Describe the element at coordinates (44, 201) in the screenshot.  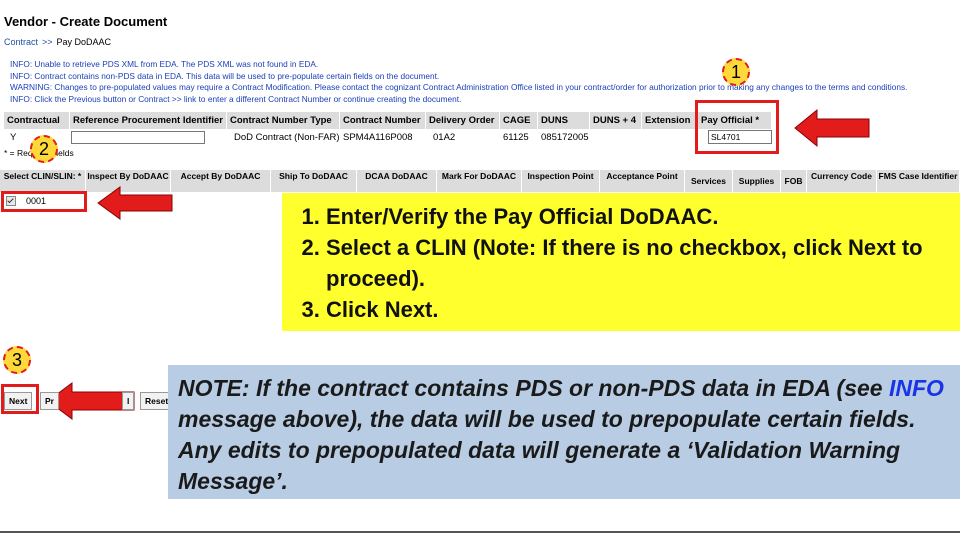
I see `highlight-clin` at that location.